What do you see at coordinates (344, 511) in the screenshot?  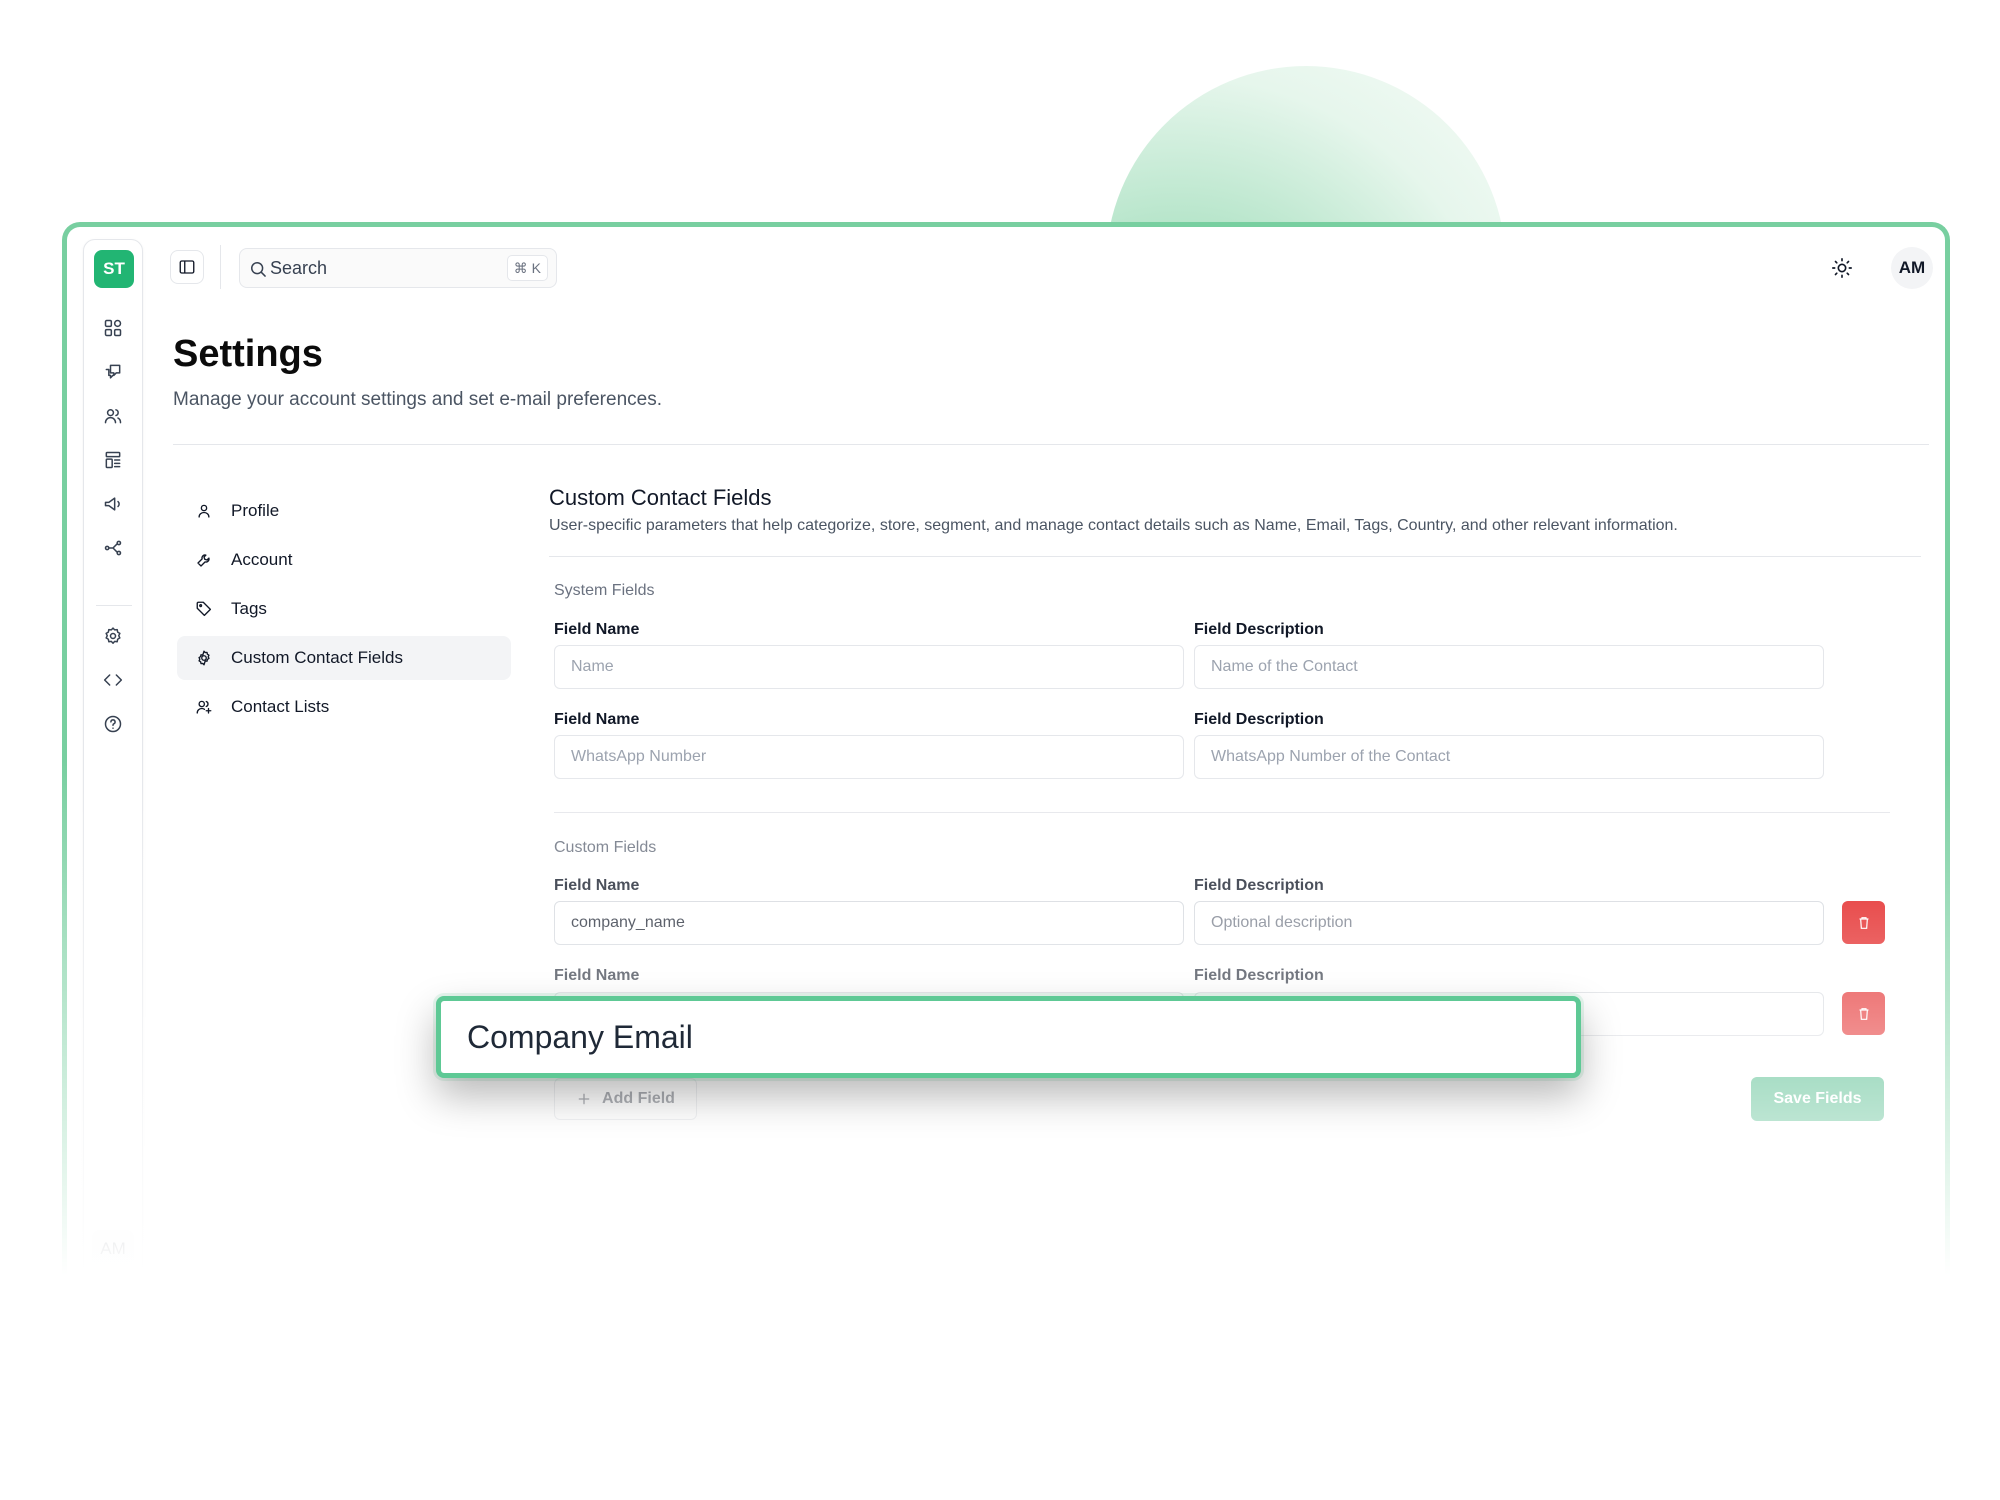 I see `settings-nav-profile: Profile` at bounding box center [344, 511].